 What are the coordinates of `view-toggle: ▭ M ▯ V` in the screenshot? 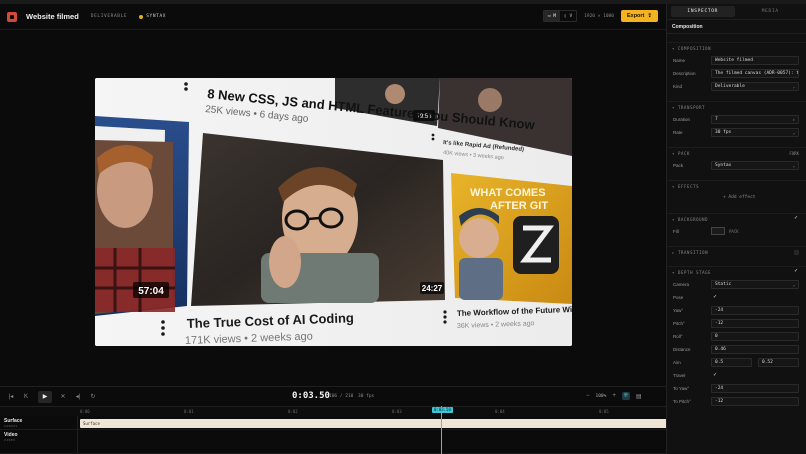 It's located at (560, 16).